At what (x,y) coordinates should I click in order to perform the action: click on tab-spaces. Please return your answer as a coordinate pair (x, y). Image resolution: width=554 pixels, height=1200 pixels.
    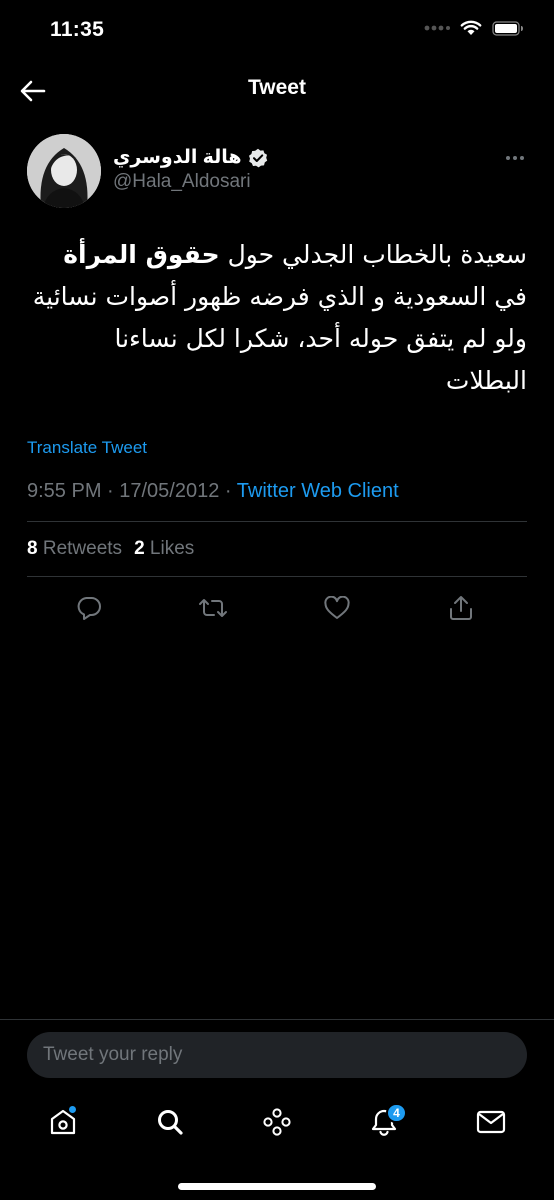
    Looking at the image, I should click on (277, 1122).